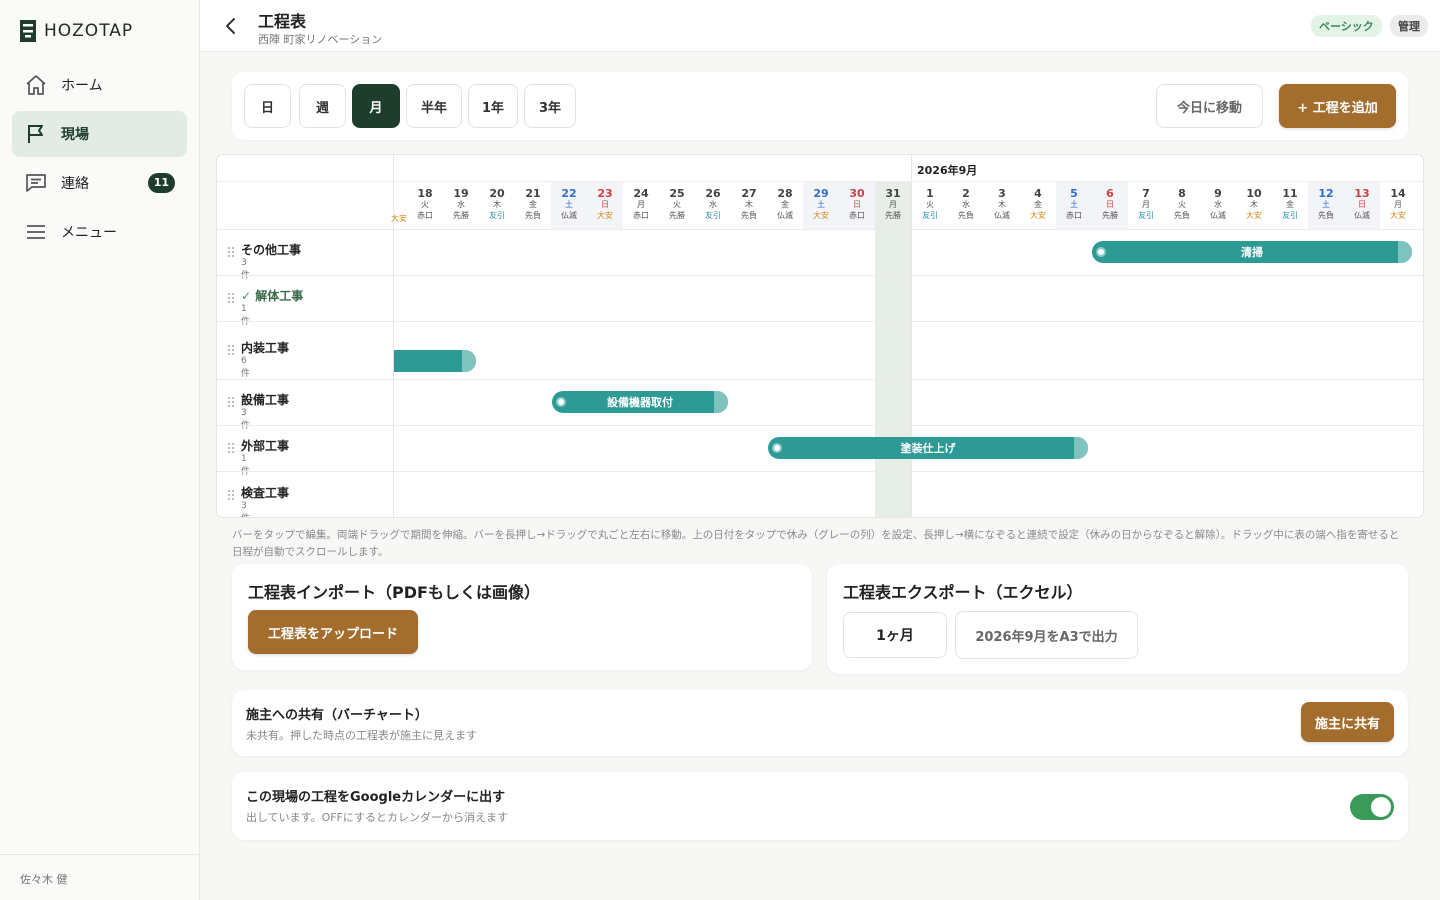 This screenshot has height=900, width=1440. I want to click on process-bar: 設備機器取付, so click(640, 402).